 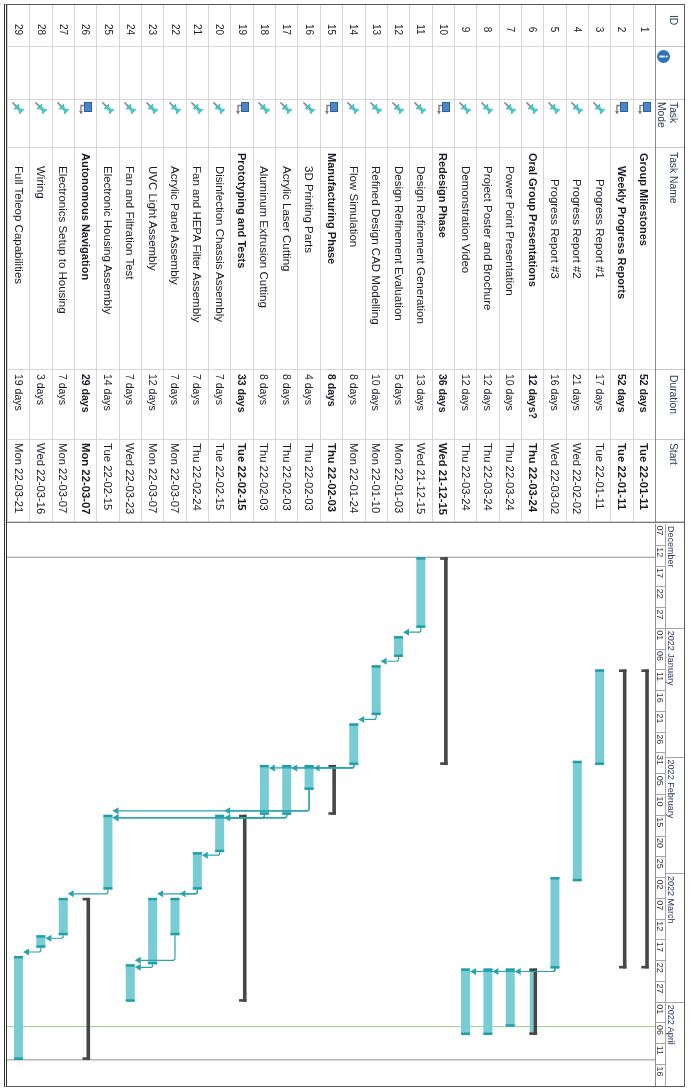 What do you see at coordinates (487, 238) in the screenshot?
I see `task-name: Project Poster and Brochure` at bounding box center [487, 238].